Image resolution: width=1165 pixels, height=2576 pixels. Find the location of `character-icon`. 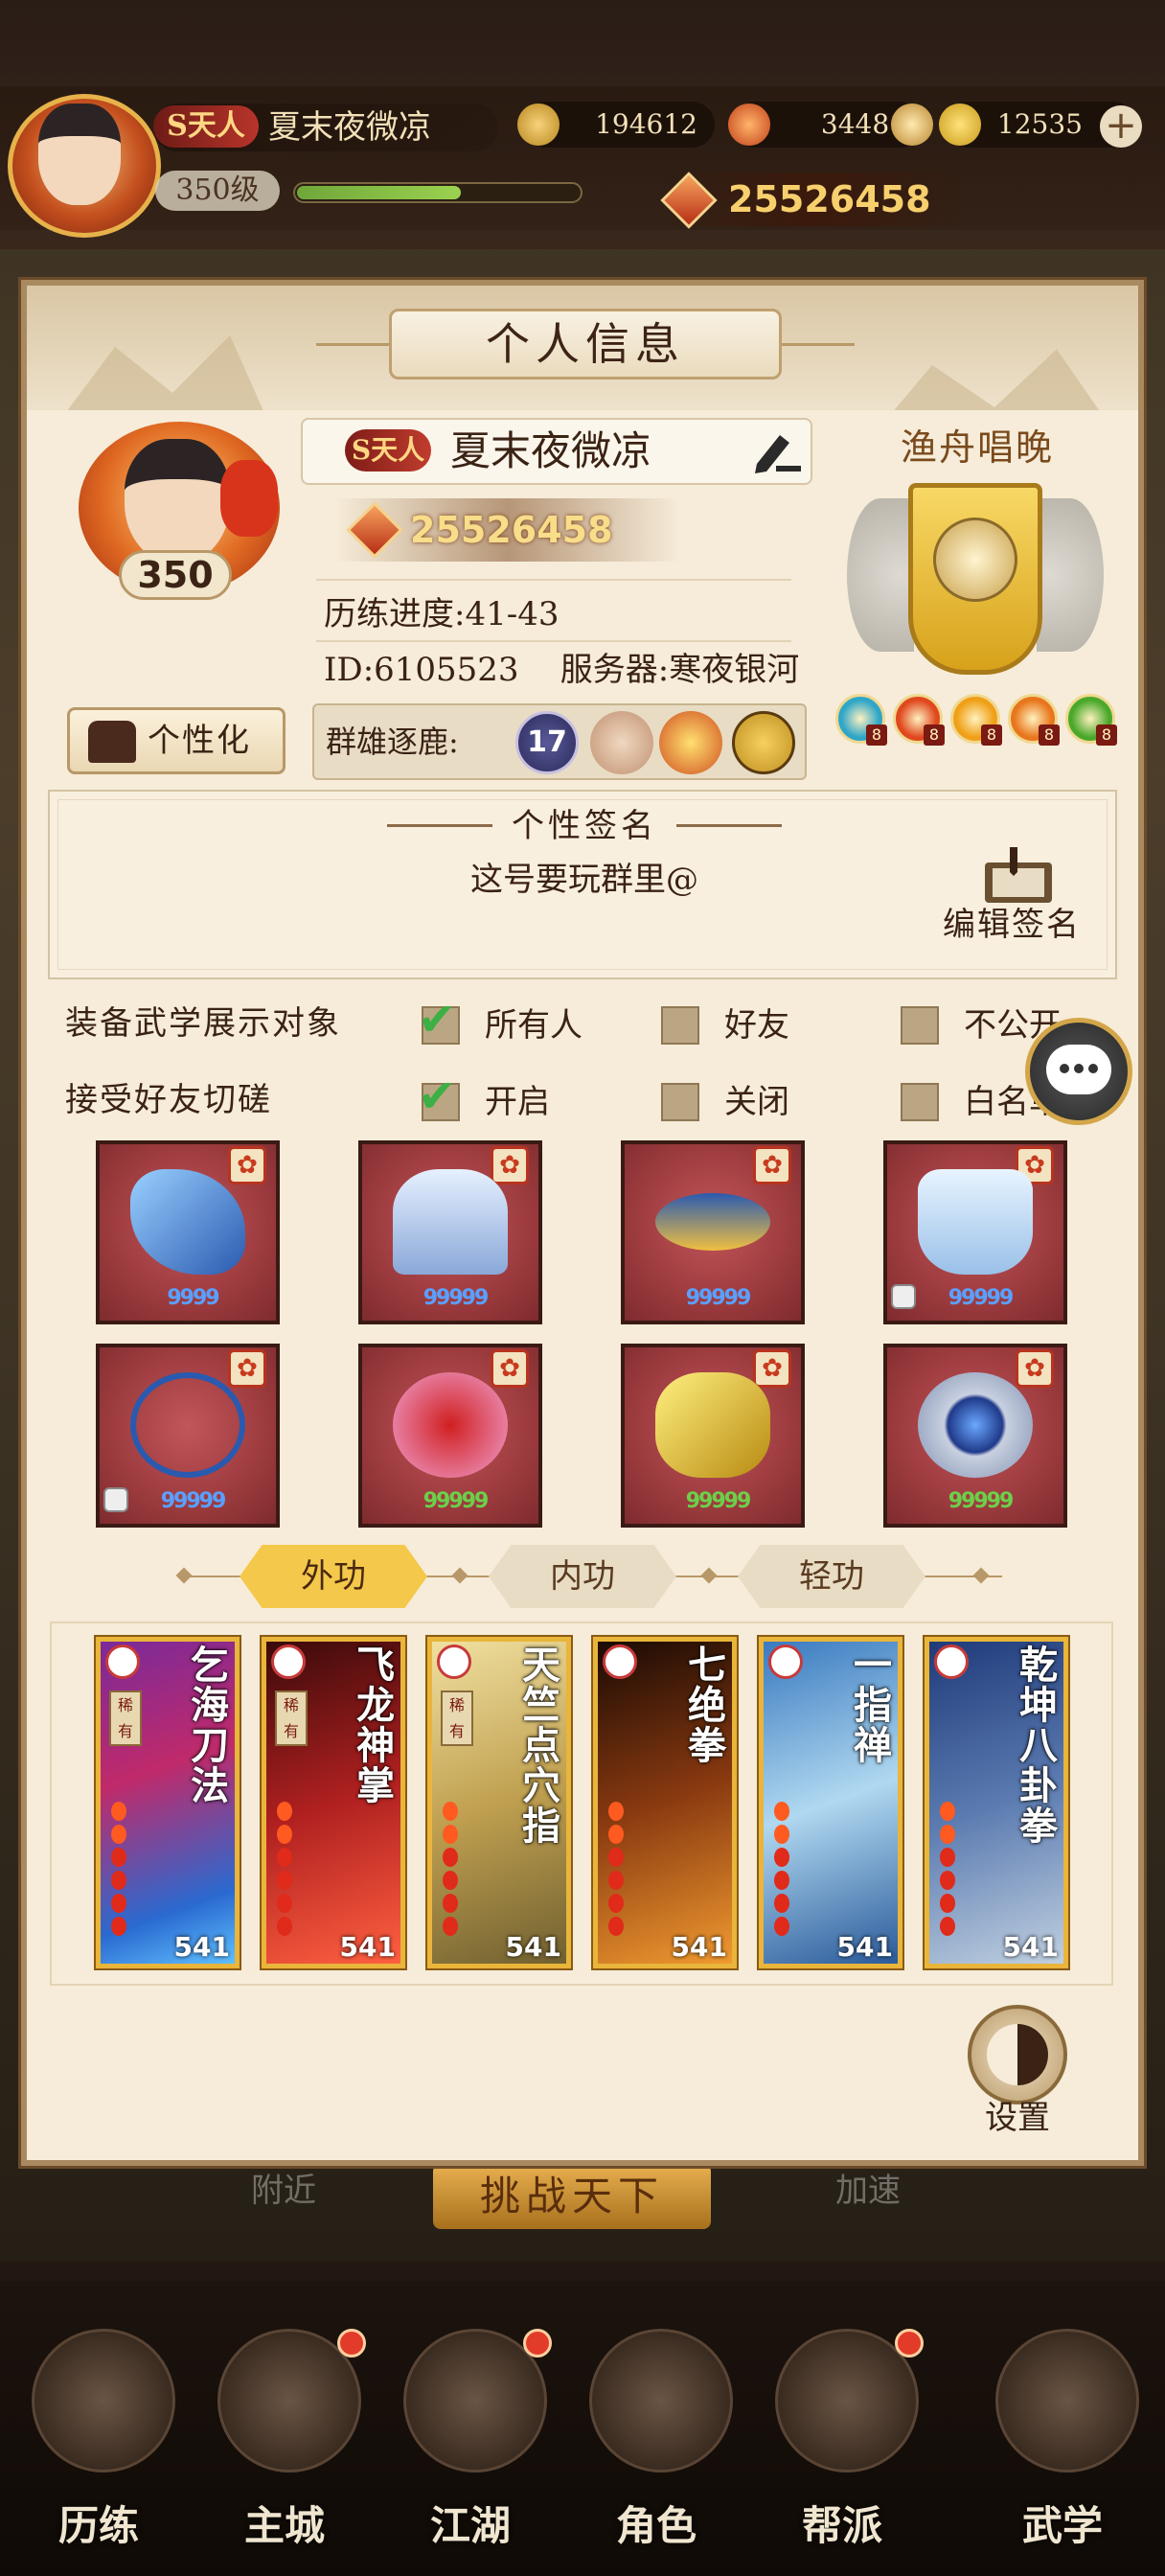

character-icon is located at coordinates (661, 2400).